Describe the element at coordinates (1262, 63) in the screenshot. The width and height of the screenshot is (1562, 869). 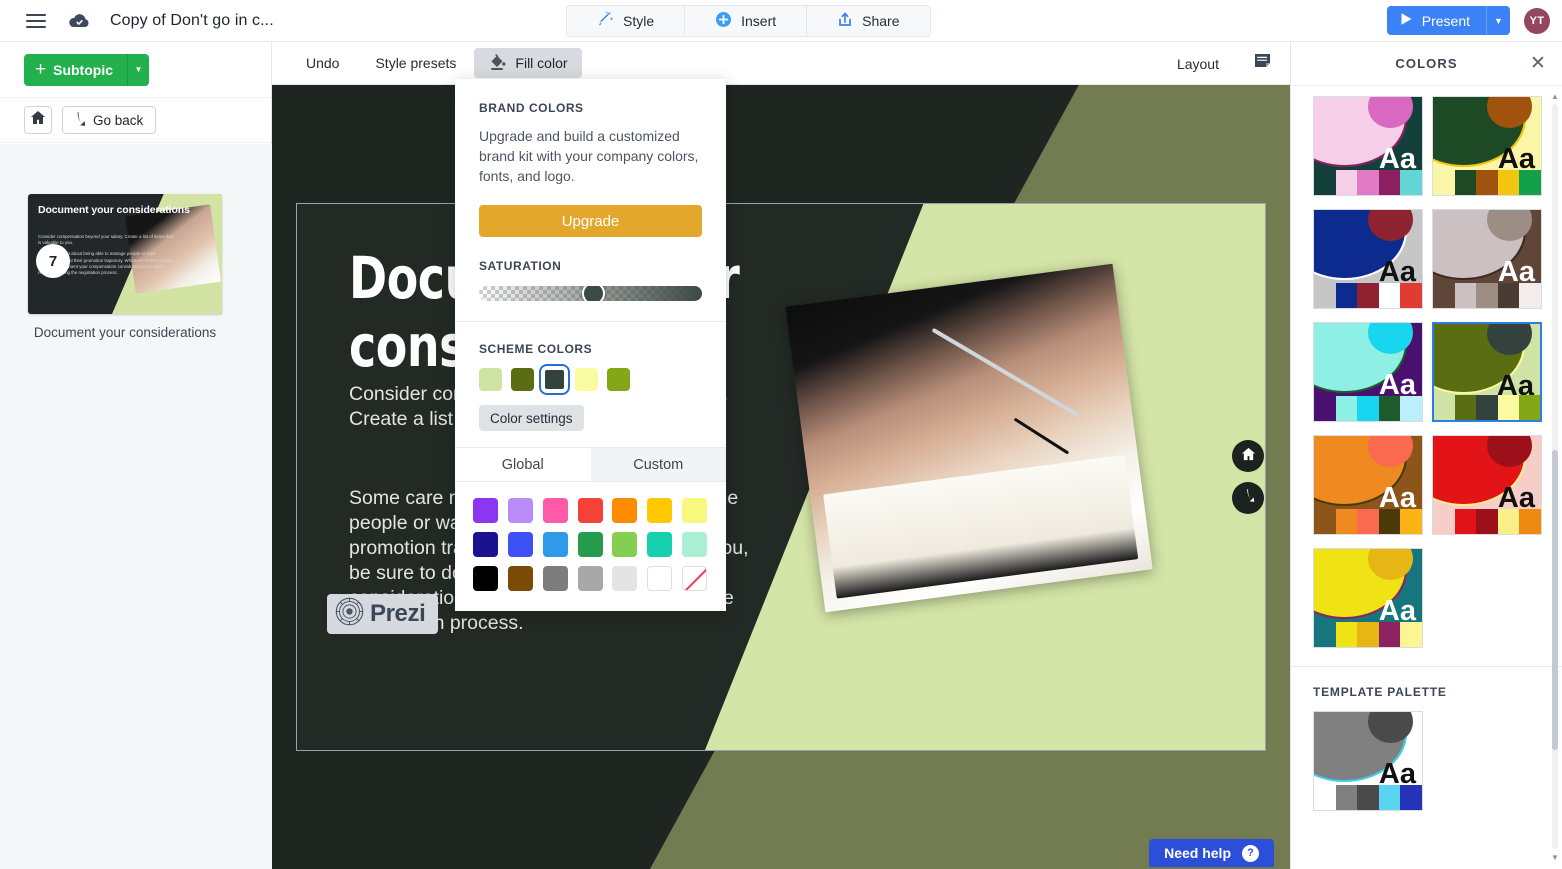
I see `speaker-notes-icon` at that location.